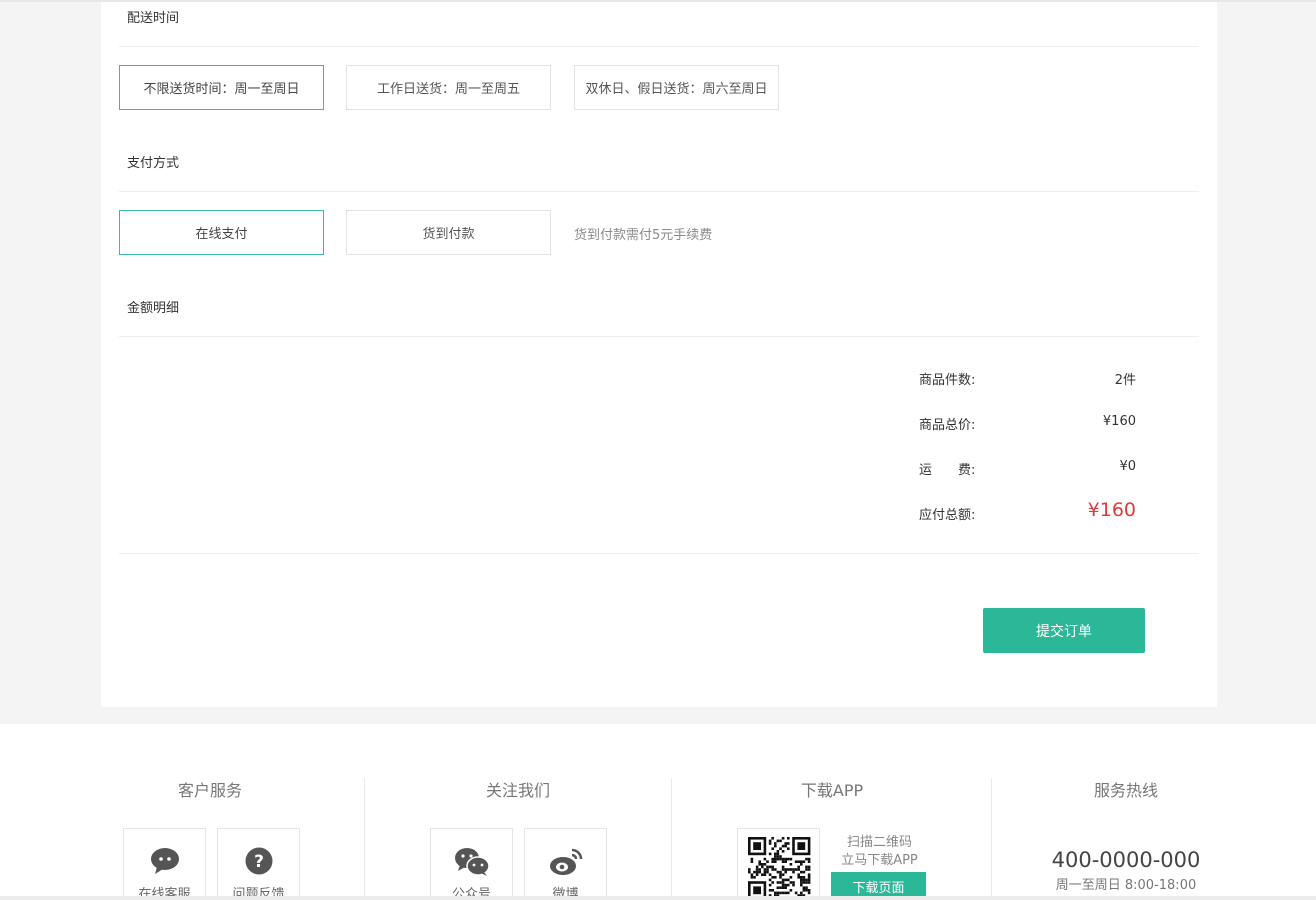 The height and width of the screenshot is (900, 1316). Describe the element at coordinates (1127, 466) in the screenshot. I see `shipping-value: ¥0` at that location.